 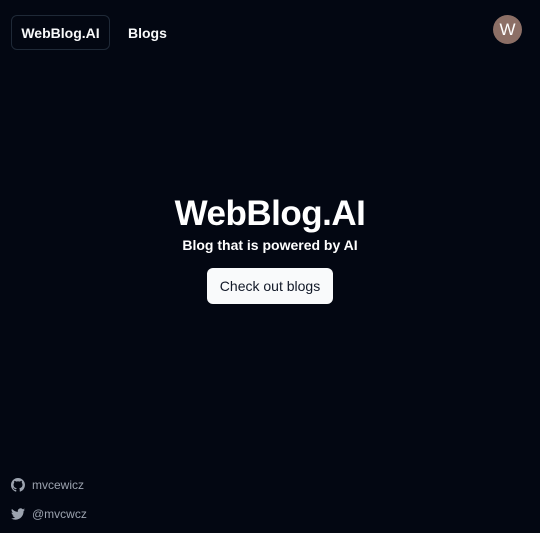 I want to click on twitter-link: @mvcwcz, so click(x=49, y=514).